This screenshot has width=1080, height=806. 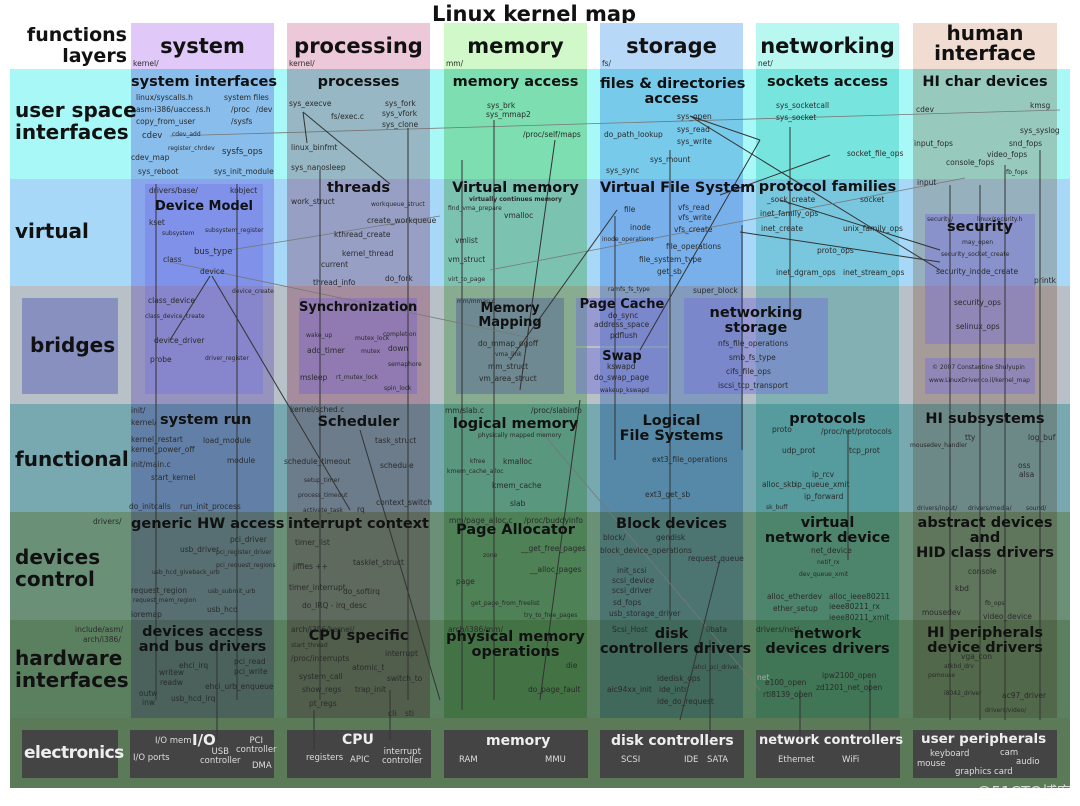 I want to click on column-path-memory: mm/, so click(x=455, y=63).